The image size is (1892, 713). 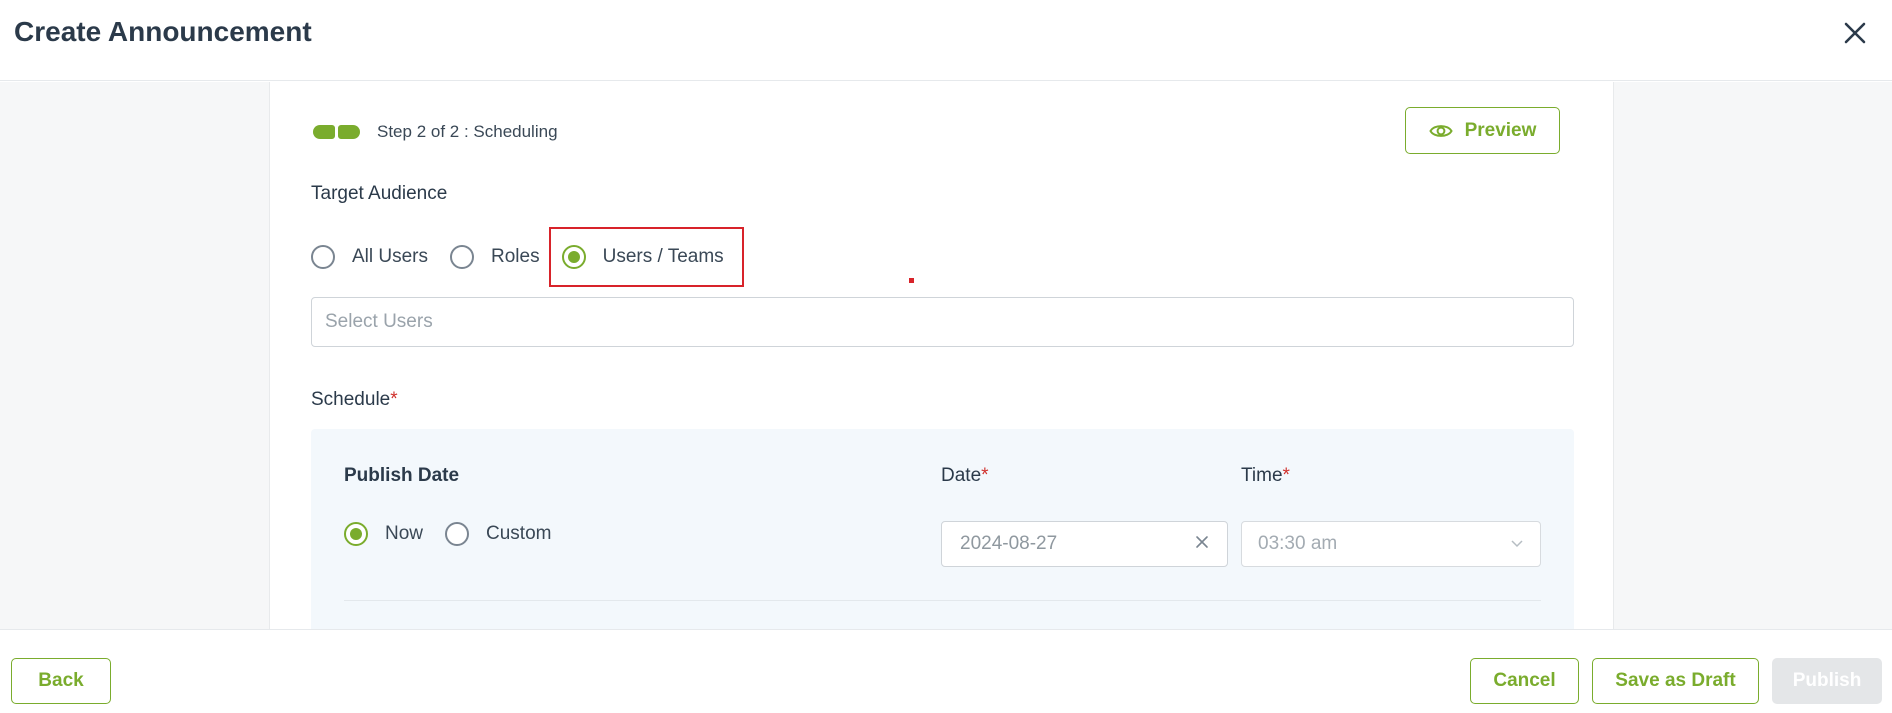 What do you see at coordinates (379, 193) in the screenshot?
I see `target-audience-label: Target Audience` at bounding box center [379, 193].